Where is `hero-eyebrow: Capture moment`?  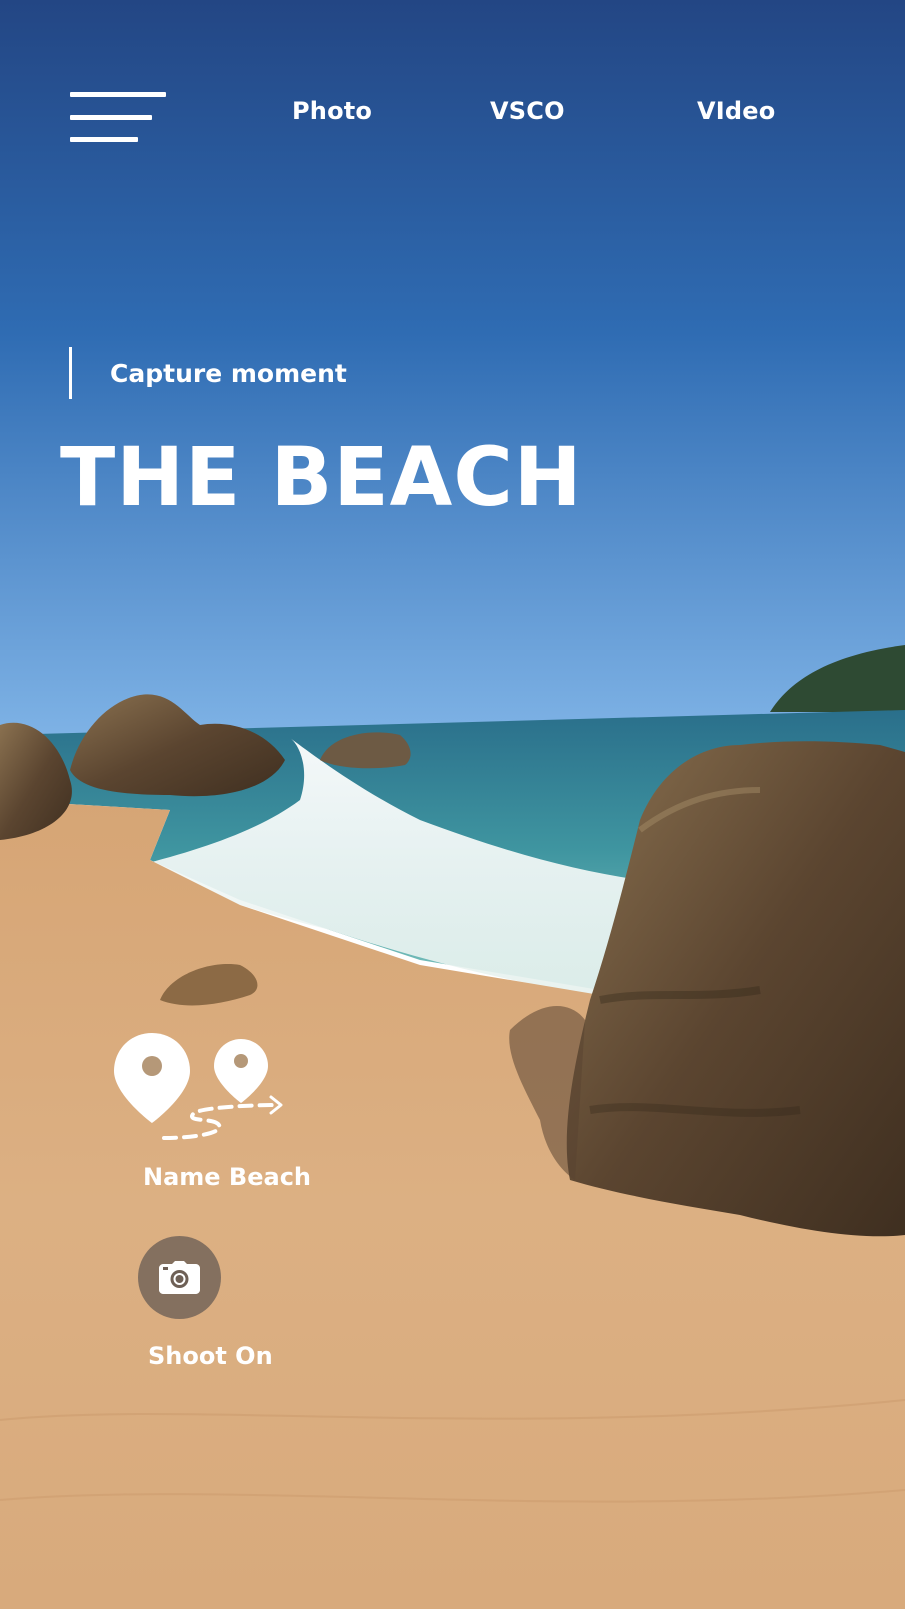
hero-eyebrow: Capture moment is located at coordinates (228, 373).